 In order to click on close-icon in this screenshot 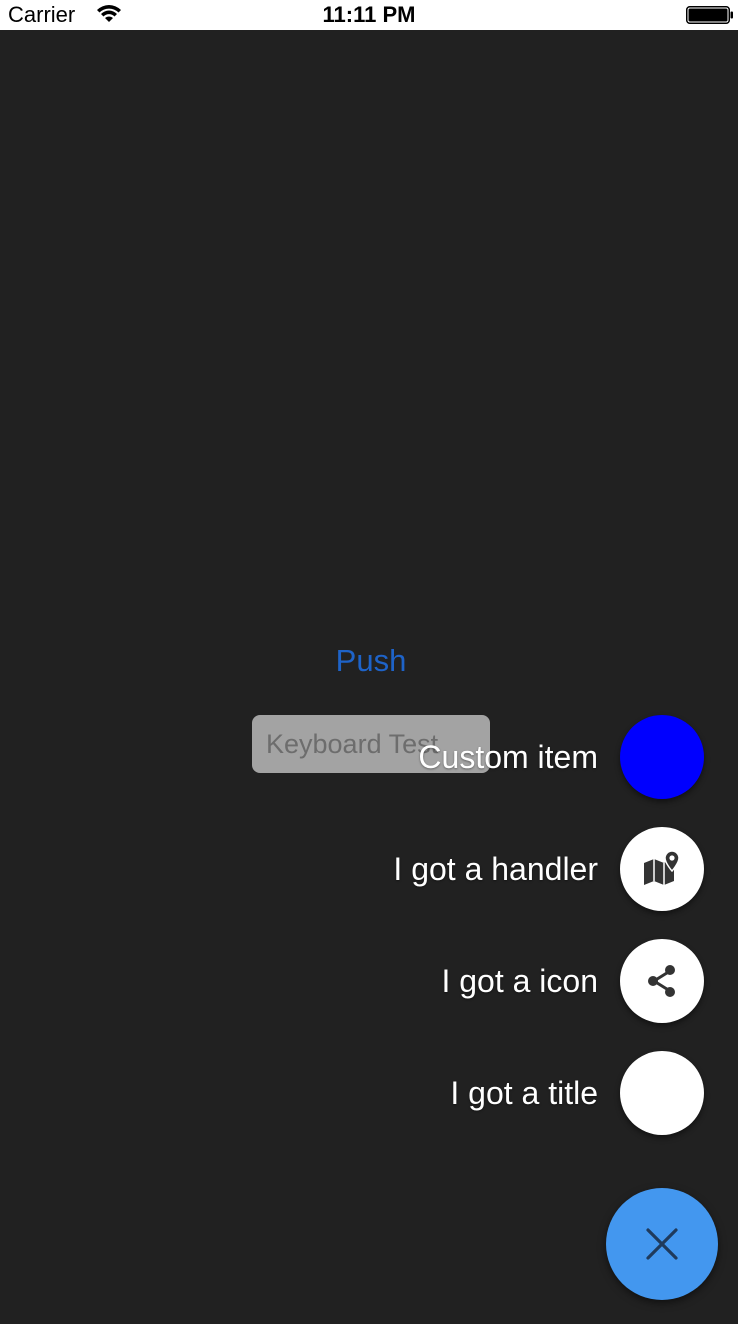, I will do `click(662, 1244)`.